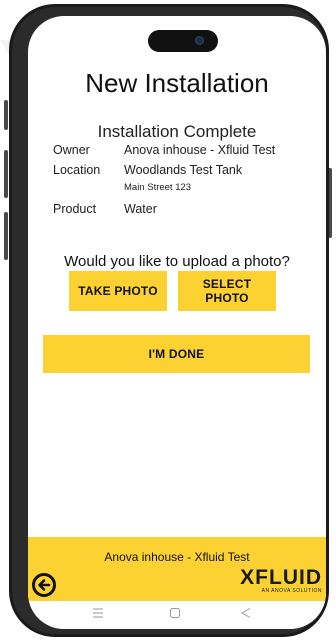 The height and width of the screenshot is (641, 336). I want to click on arrow-left-circle-icon, so click(44, 585).